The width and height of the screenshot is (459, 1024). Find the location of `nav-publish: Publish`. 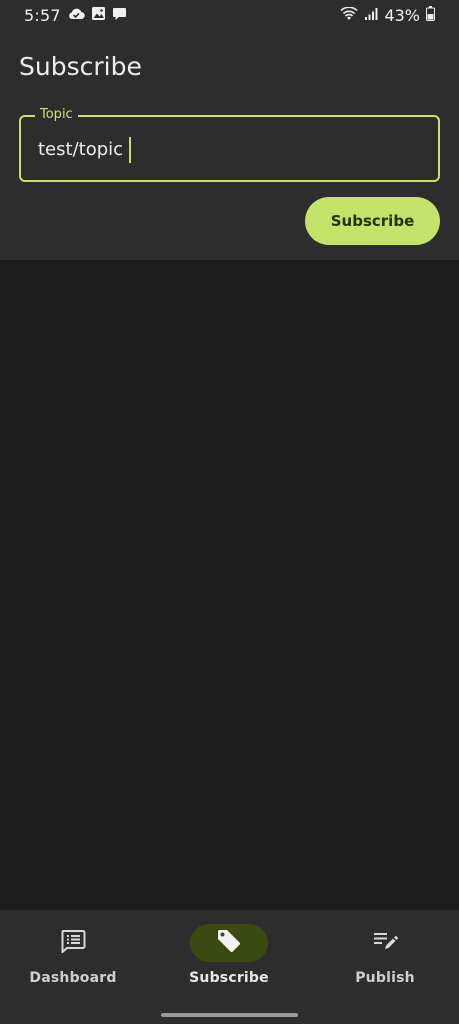

nav-publish: Publish is located at coordinates (385, 964).